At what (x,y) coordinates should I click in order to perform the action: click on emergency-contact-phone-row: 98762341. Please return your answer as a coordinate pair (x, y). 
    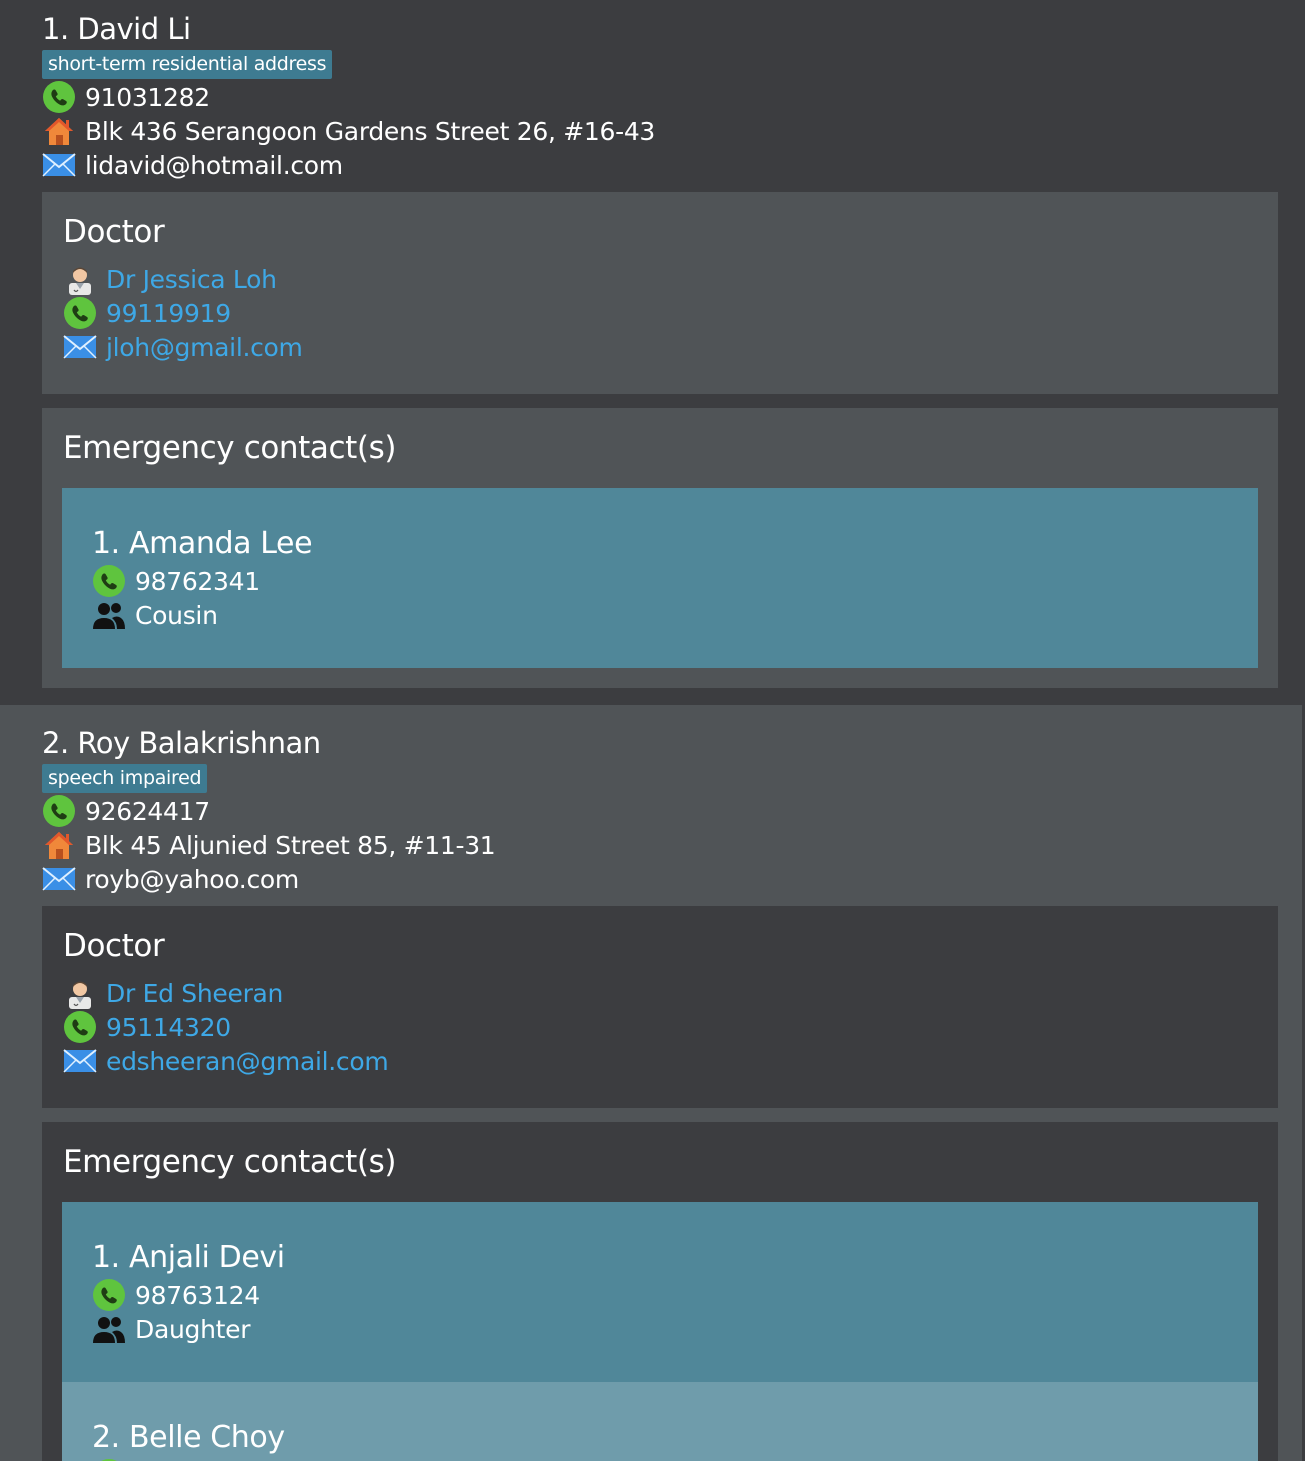
    Looking at the image, I should click on (176, 581).